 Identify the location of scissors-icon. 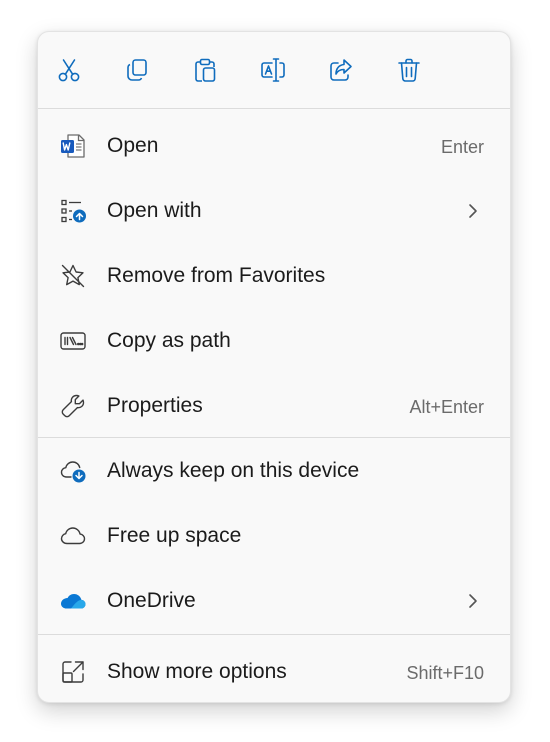
(69, 70).